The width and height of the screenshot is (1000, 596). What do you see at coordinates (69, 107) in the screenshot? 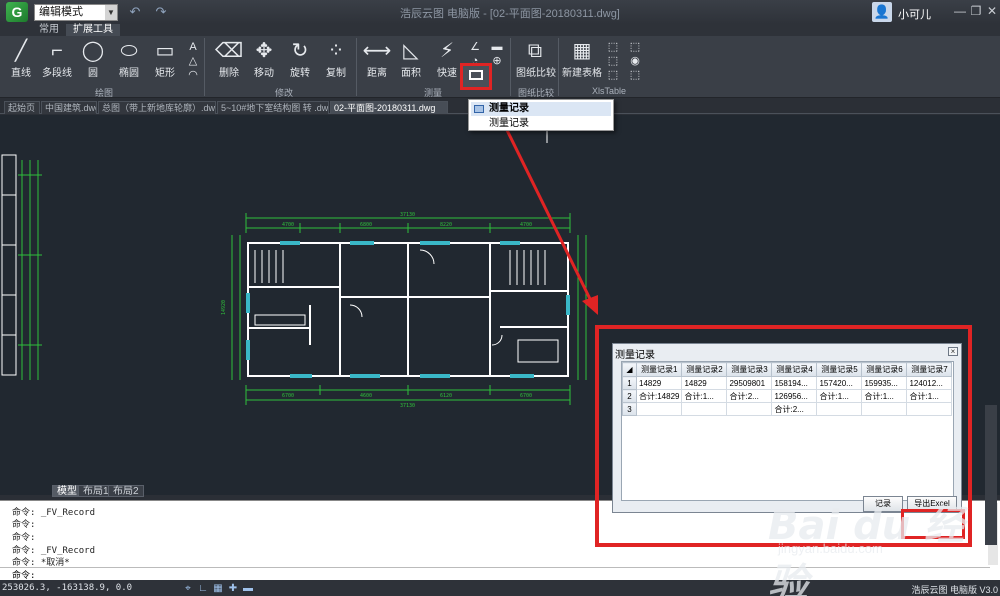
I see `doc-tab-china-building: 中国建筑.dwg` at bounding box center [69, 107].